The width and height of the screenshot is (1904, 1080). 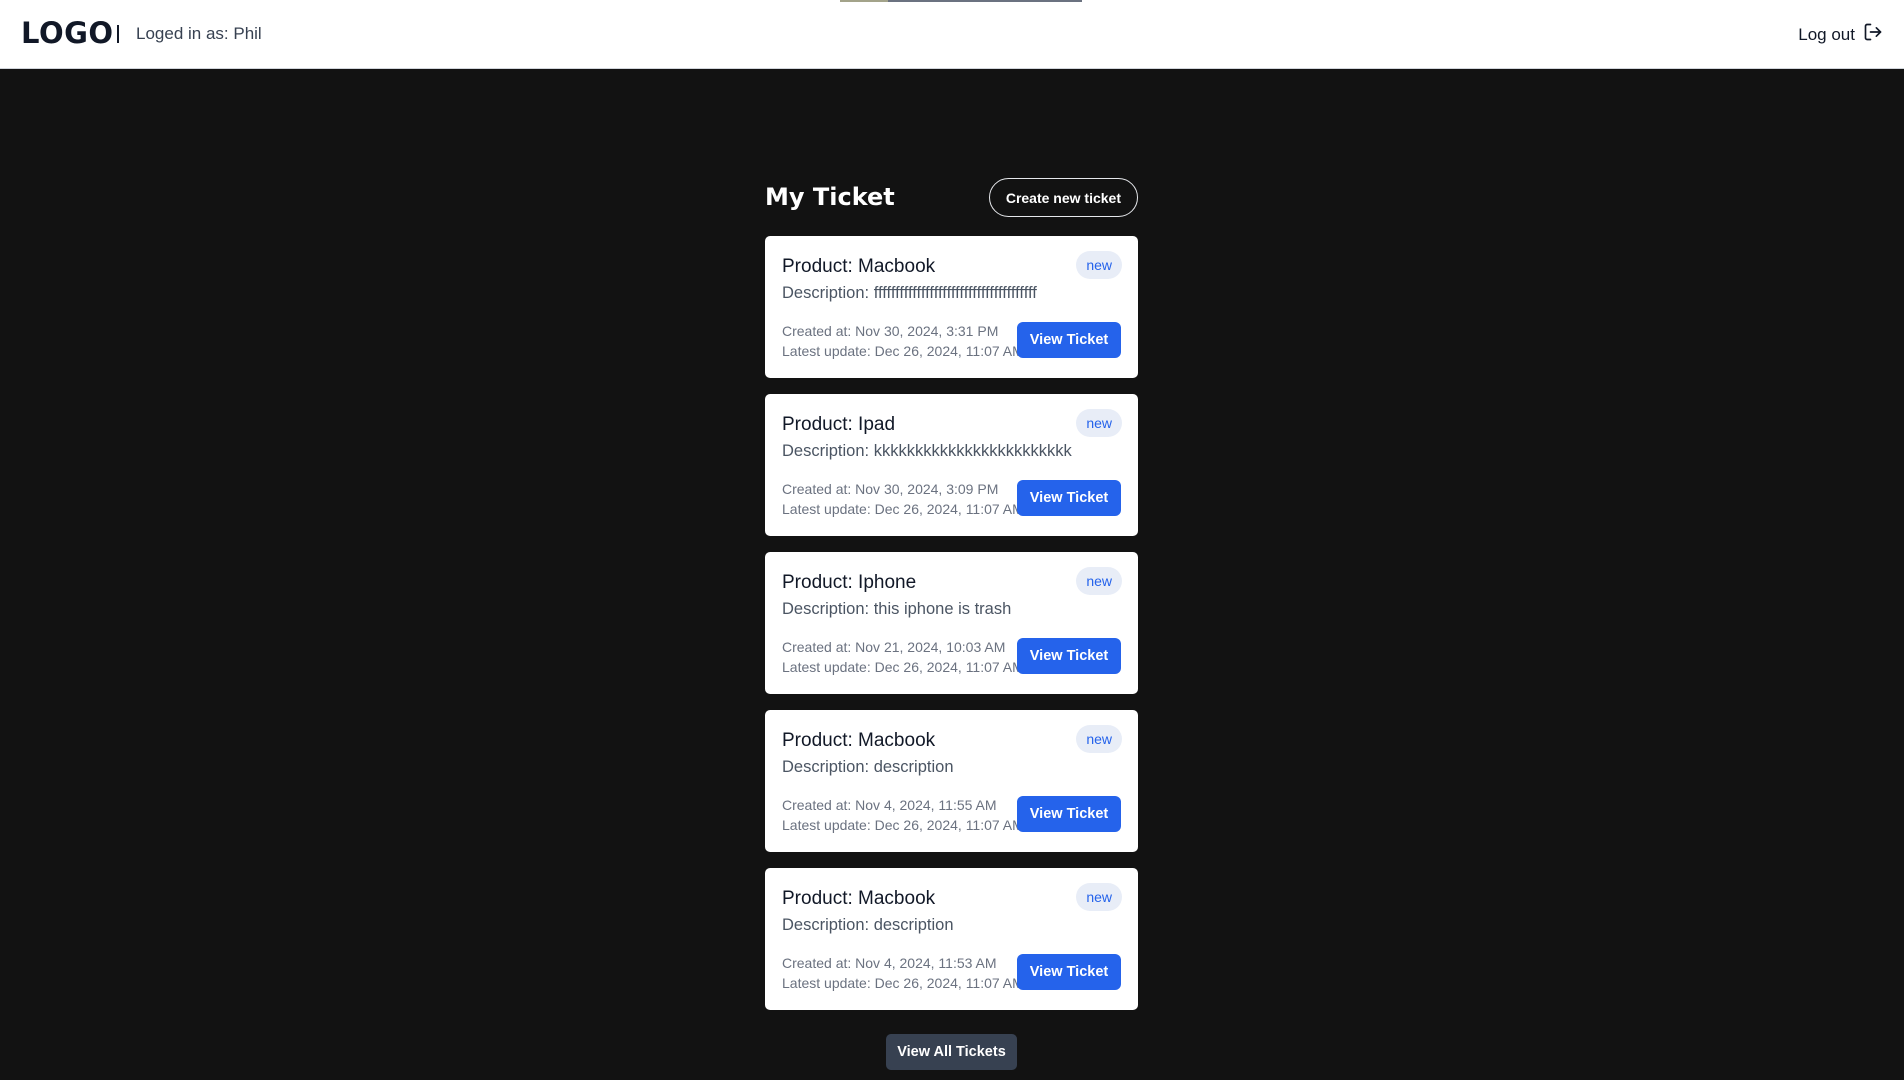 What do you see at coordinates (839, 424) in the screenshot?
I see `ticket-product: Product: Ipad` at bounding box center [839, 424].